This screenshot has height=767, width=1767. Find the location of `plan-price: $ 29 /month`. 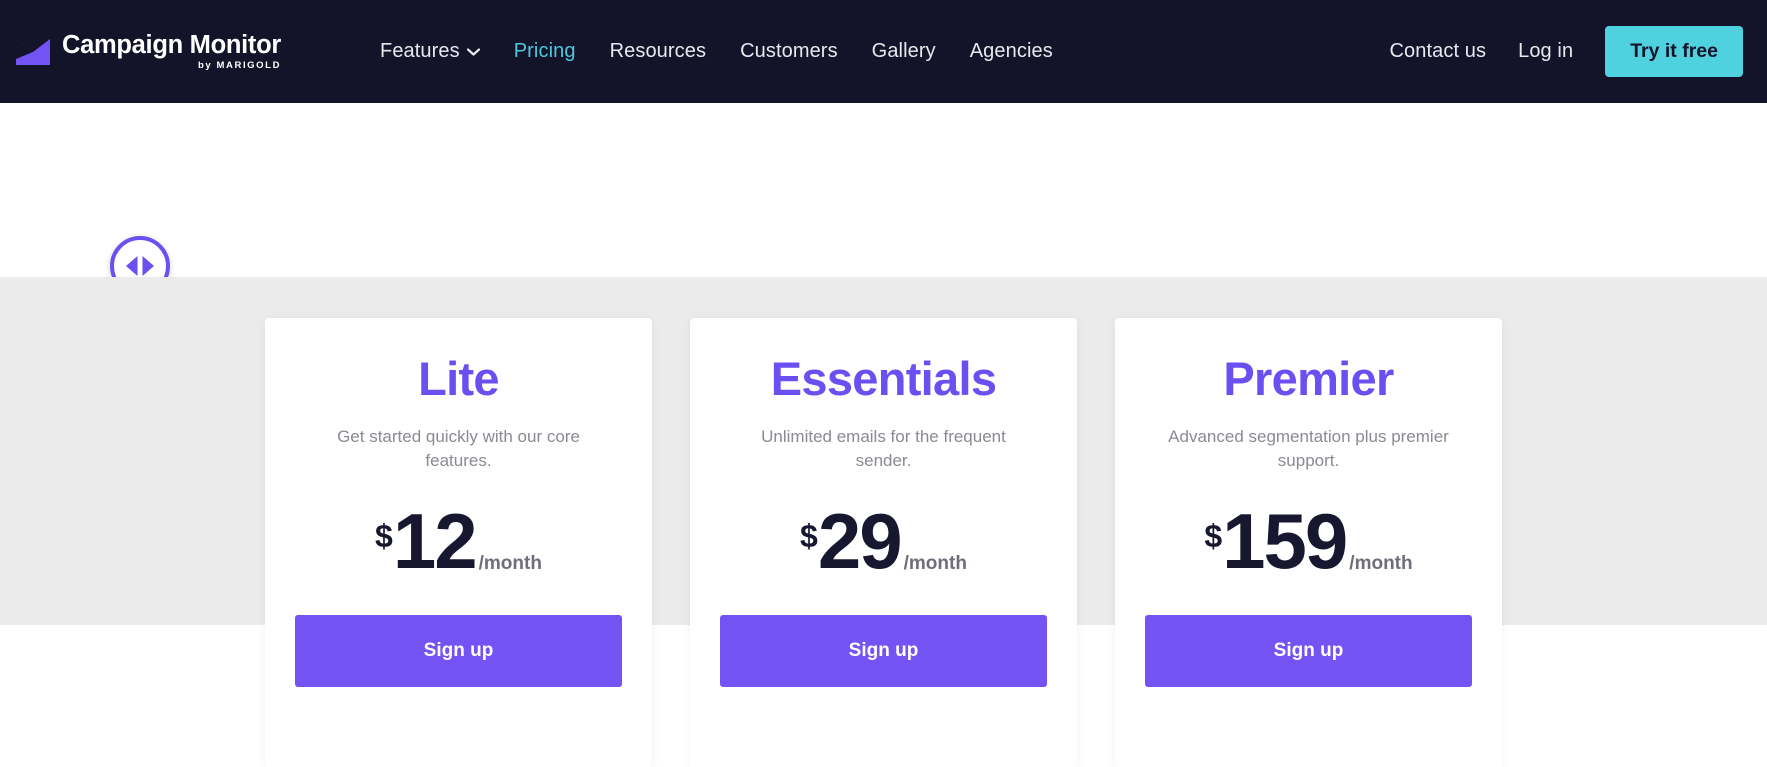

plan-price: $ 29 /month is located at coordinates (883, 540).